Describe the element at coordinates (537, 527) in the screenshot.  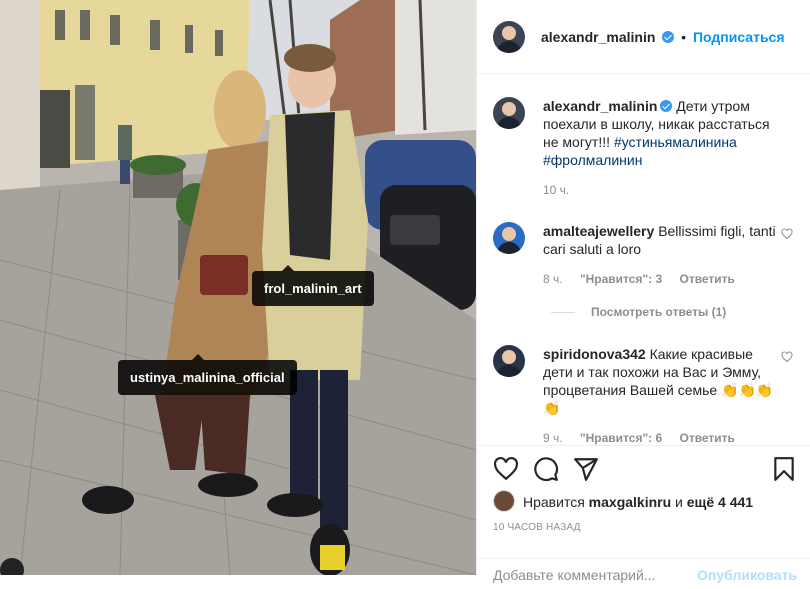
I see `post-timestamp: 10 ЧАСОВ НАЗАД` at that location.